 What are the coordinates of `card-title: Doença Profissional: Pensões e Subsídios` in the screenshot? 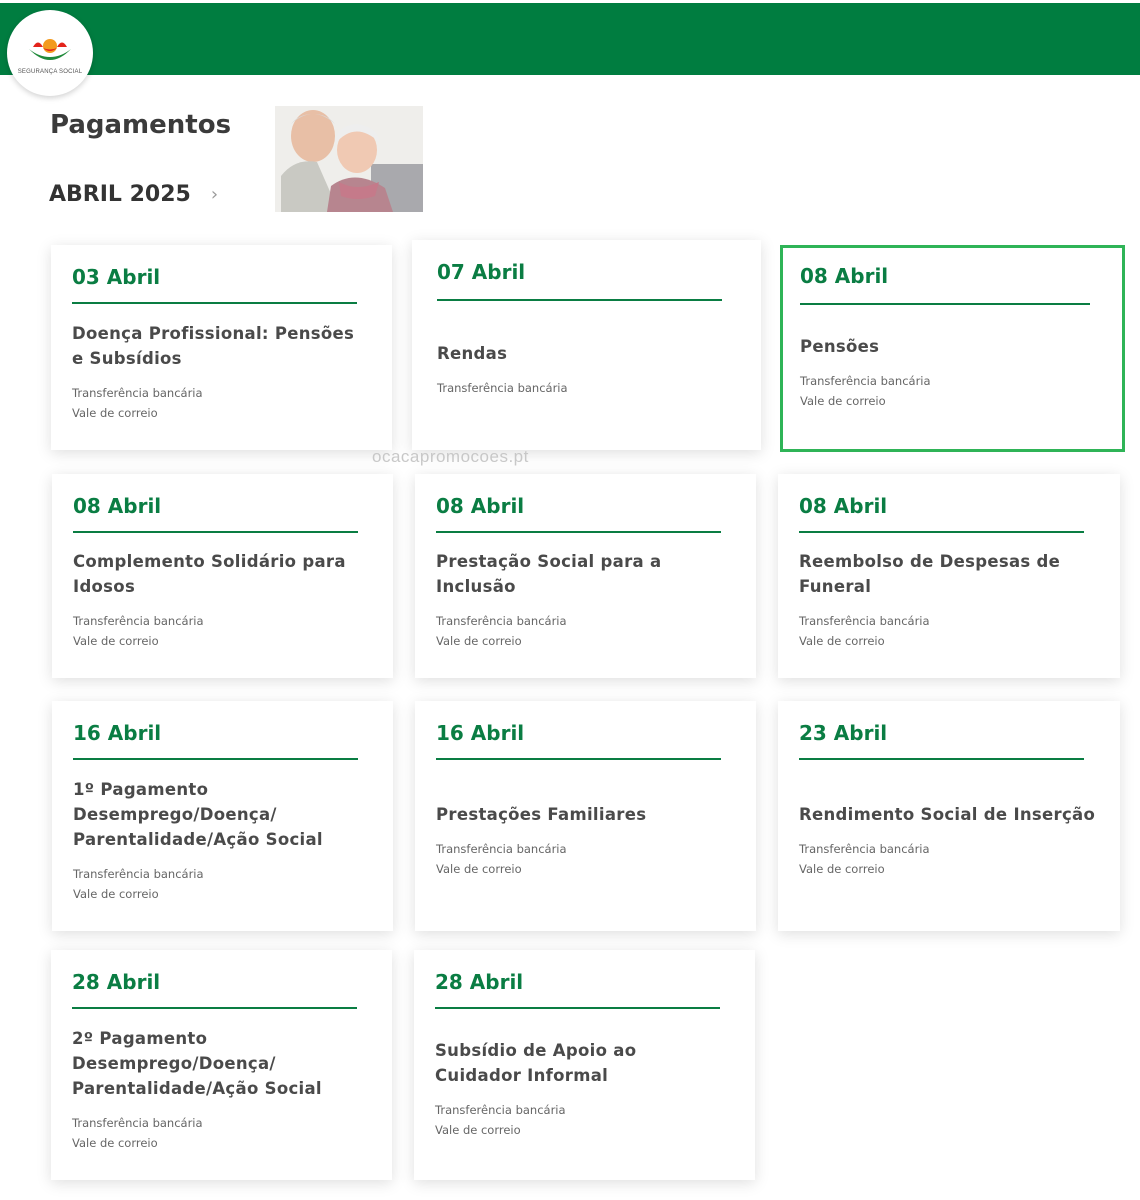 It's located at (213, 345).